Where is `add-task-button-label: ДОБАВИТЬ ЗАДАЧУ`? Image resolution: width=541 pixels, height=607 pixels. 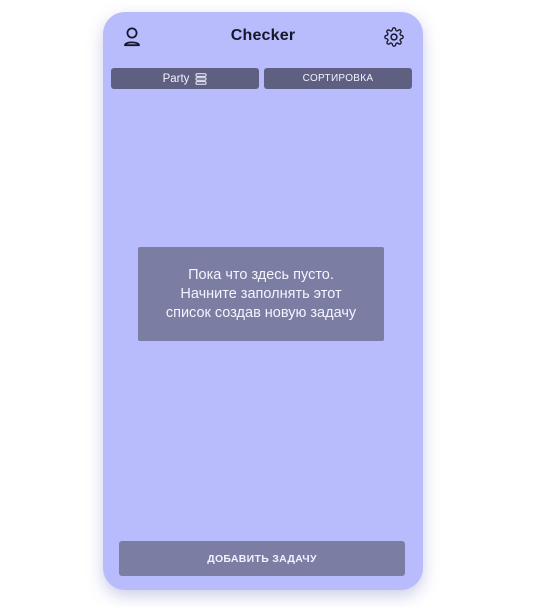
add-task-button-label: ДОБАВИТЬ ЗАДАЧУ is located at coordinates (262, 558).